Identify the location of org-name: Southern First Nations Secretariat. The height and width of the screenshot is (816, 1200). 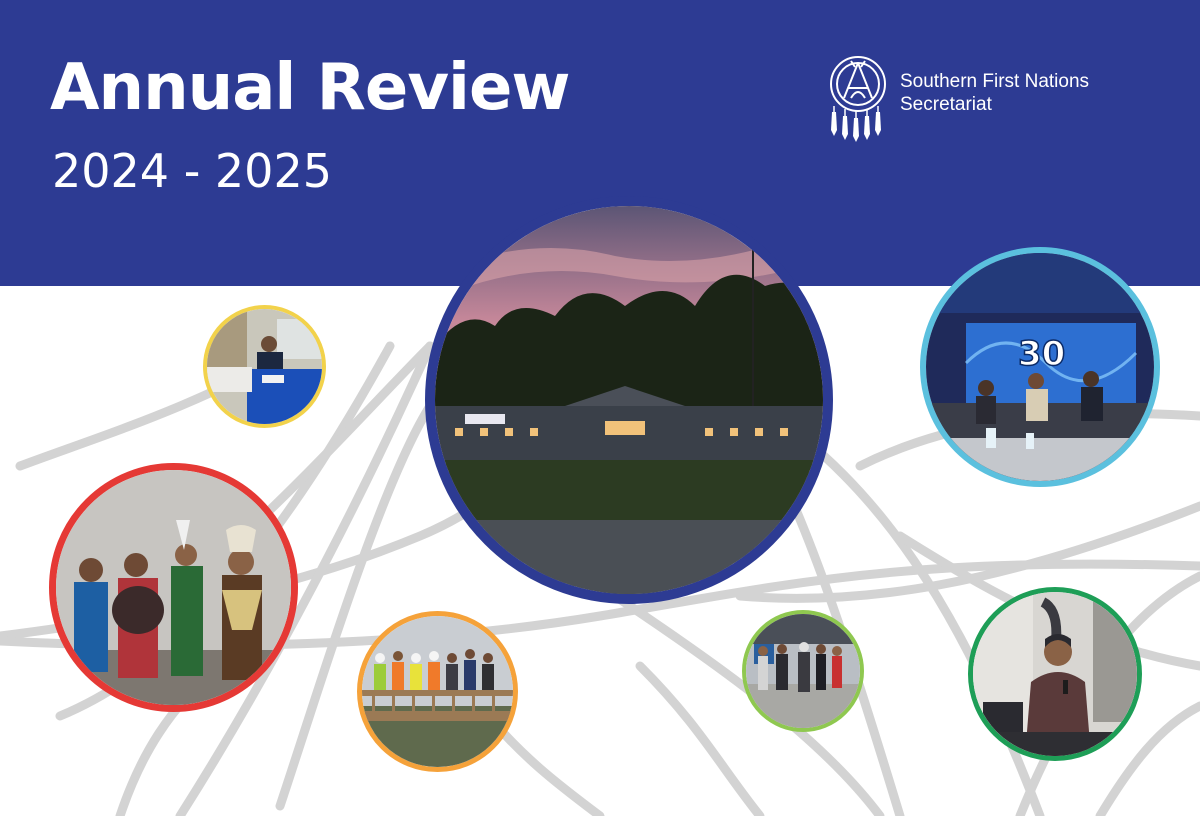
(994, 93).